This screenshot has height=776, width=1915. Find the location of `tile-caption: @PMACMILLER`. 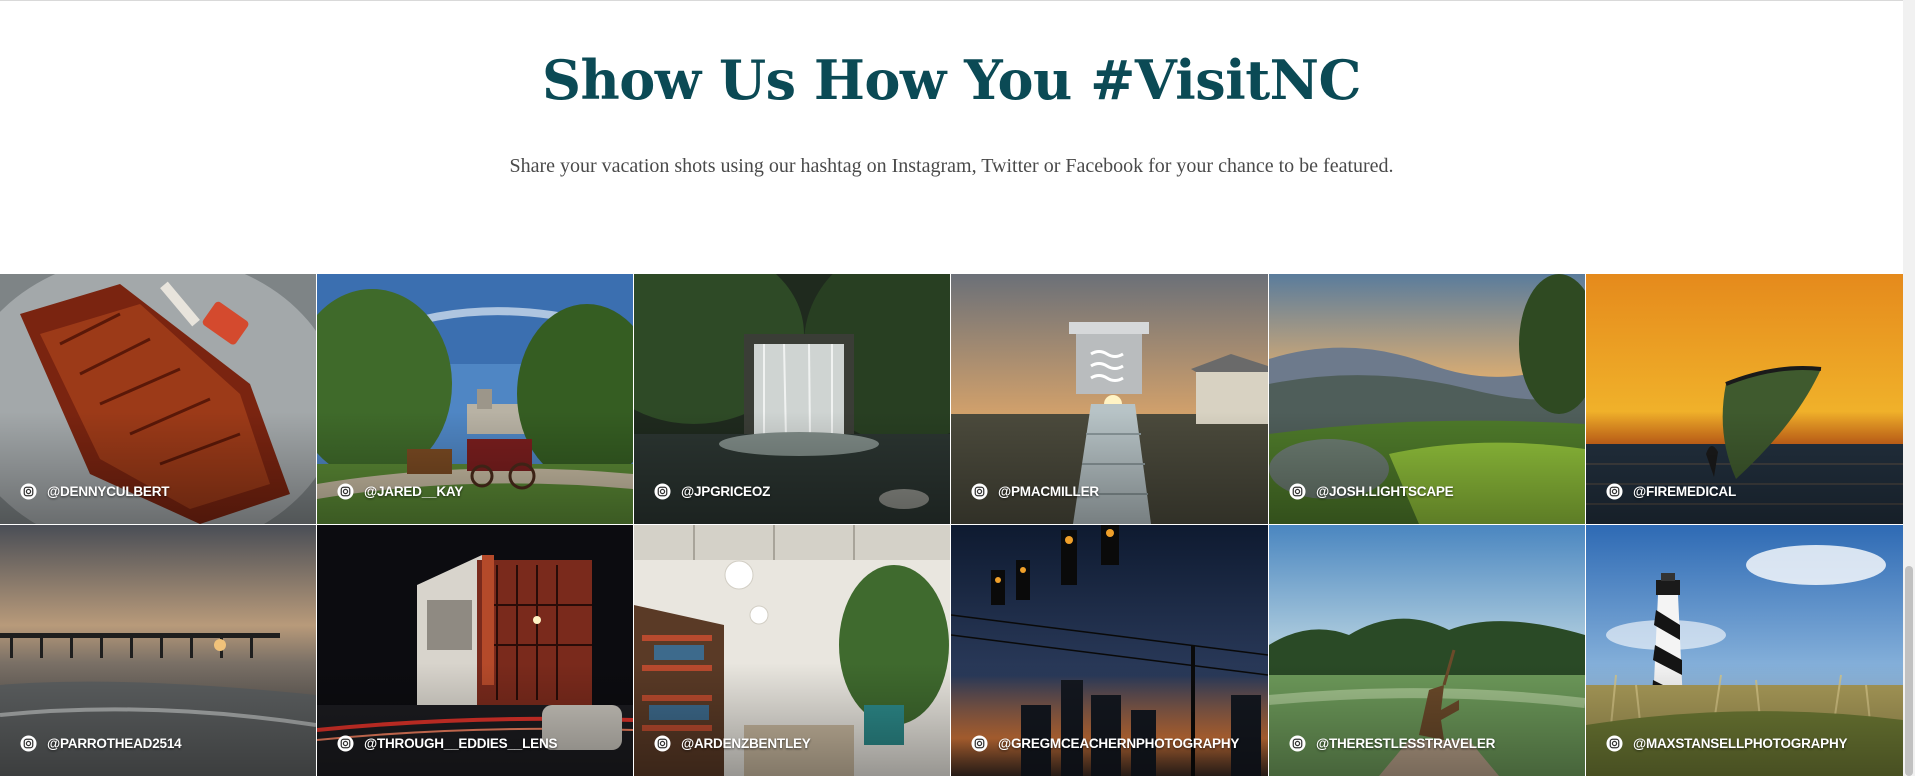

tile-caption: @PMACMILLER is located at coordinates (1035, 491).